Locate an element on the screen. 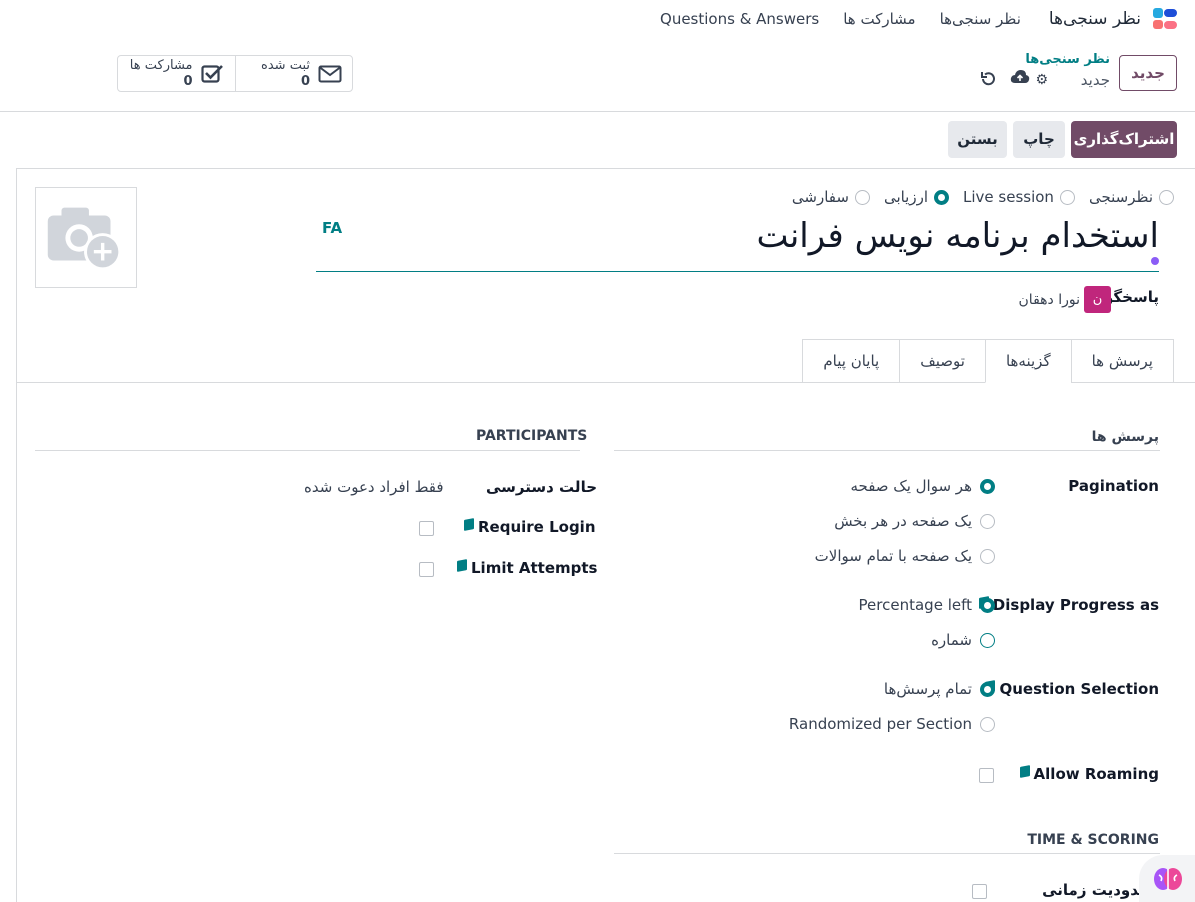 The height and width of the screenshot is (902, 1195). progress-option: Percentage left is located at coordinates (927, 605).